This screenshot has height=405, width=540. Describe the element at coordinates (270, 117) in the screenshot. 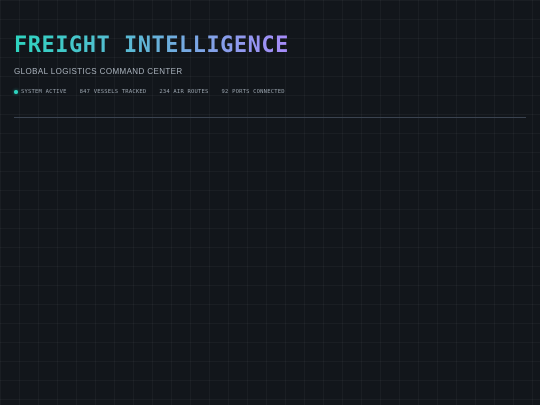

I see `header-divider` at that location.